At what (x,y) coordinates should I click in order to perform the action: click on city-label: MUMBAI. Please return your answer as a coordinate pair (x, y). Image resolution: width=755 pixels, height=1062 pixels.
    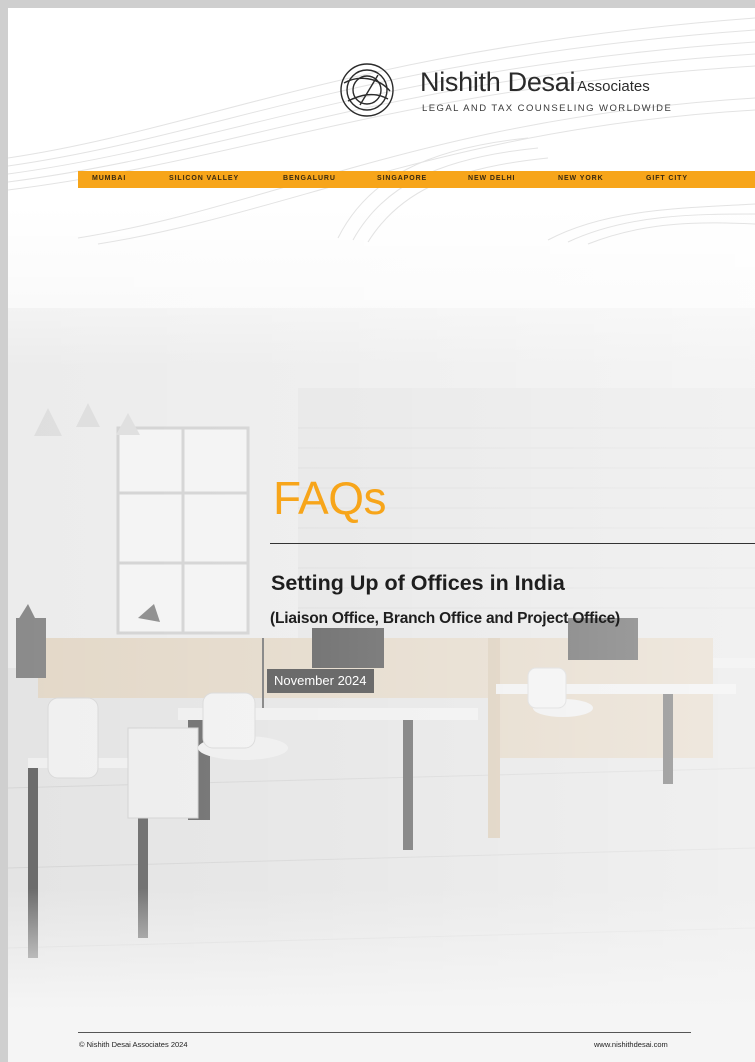
    Looking at the image, I should click on (109, 178).